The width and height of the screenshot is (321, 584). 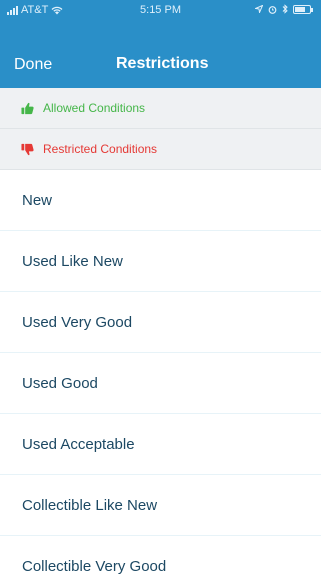 I want to click on page-title: Restrictions, so click(x=162, y=63).